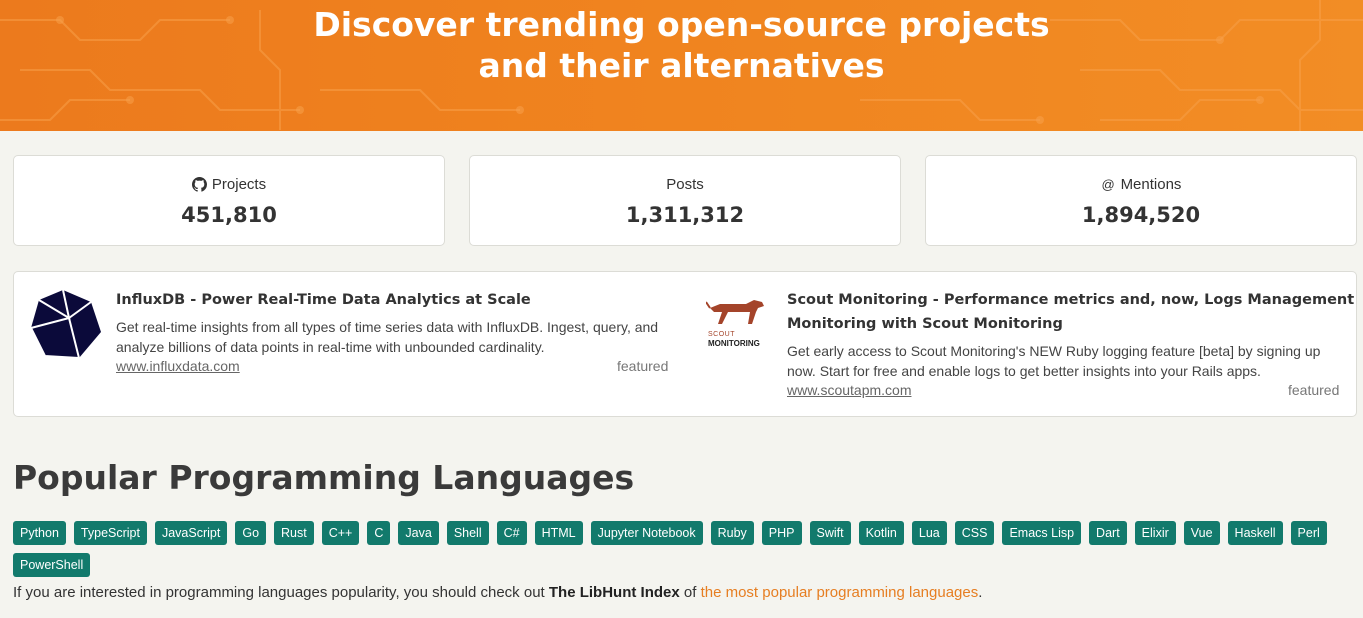 Image resolution: width=1363 pixels, height=618 pixels. What do you see at coordinates (1108, 184) in the screenshot?
I see `at-icon: @` at bounding box center [1108, 184].